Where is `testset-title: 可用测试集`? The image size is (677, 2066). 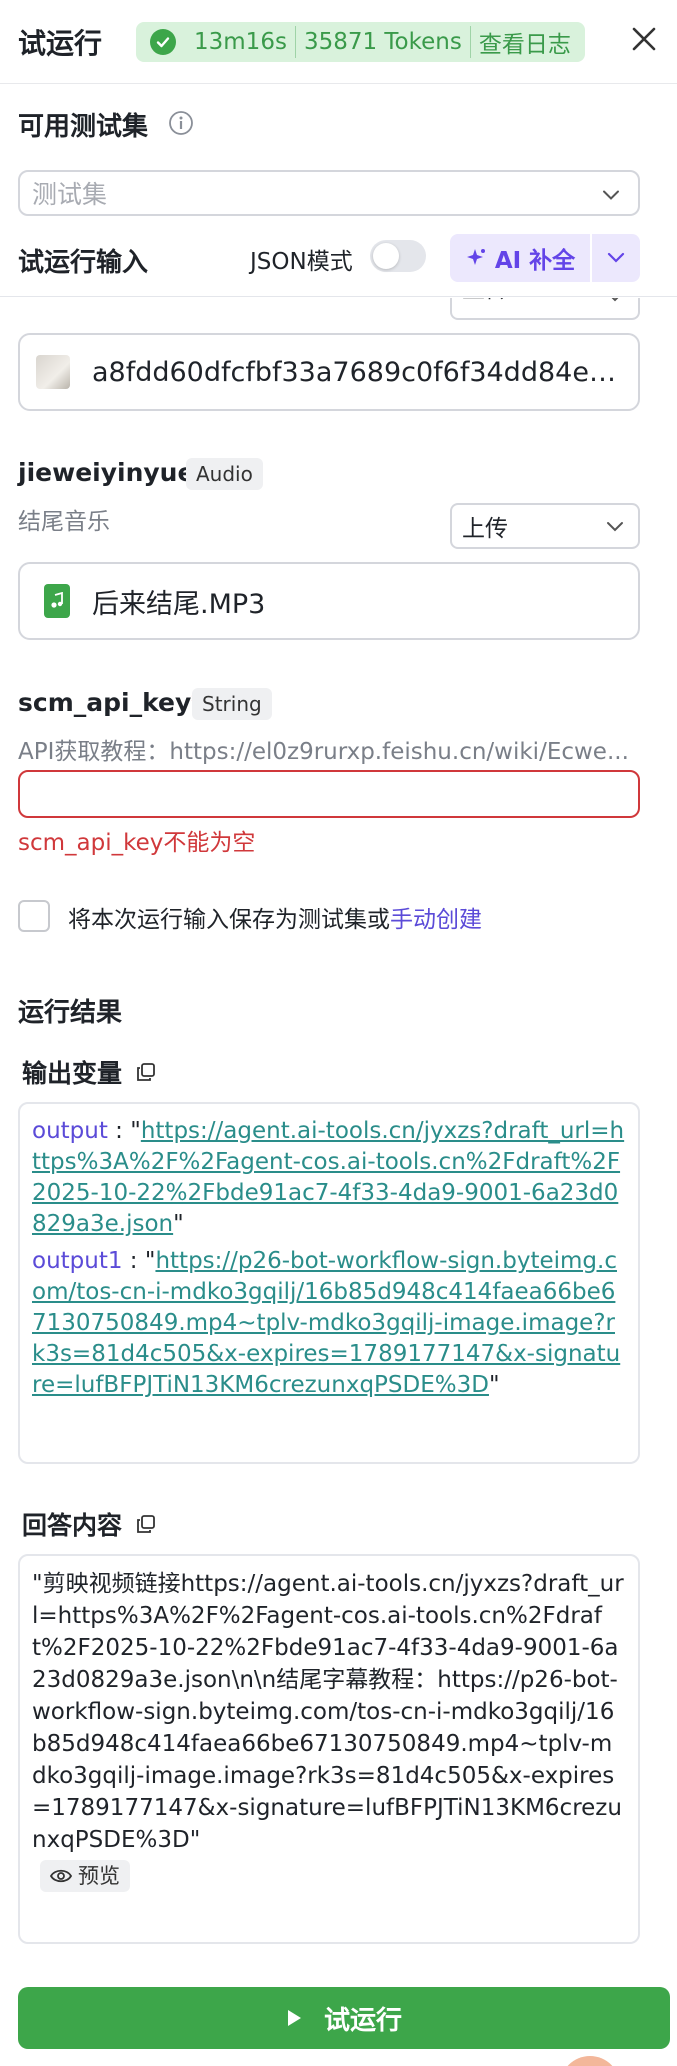
testset-title: 可用测试集 is located at coordinates (83, 127).